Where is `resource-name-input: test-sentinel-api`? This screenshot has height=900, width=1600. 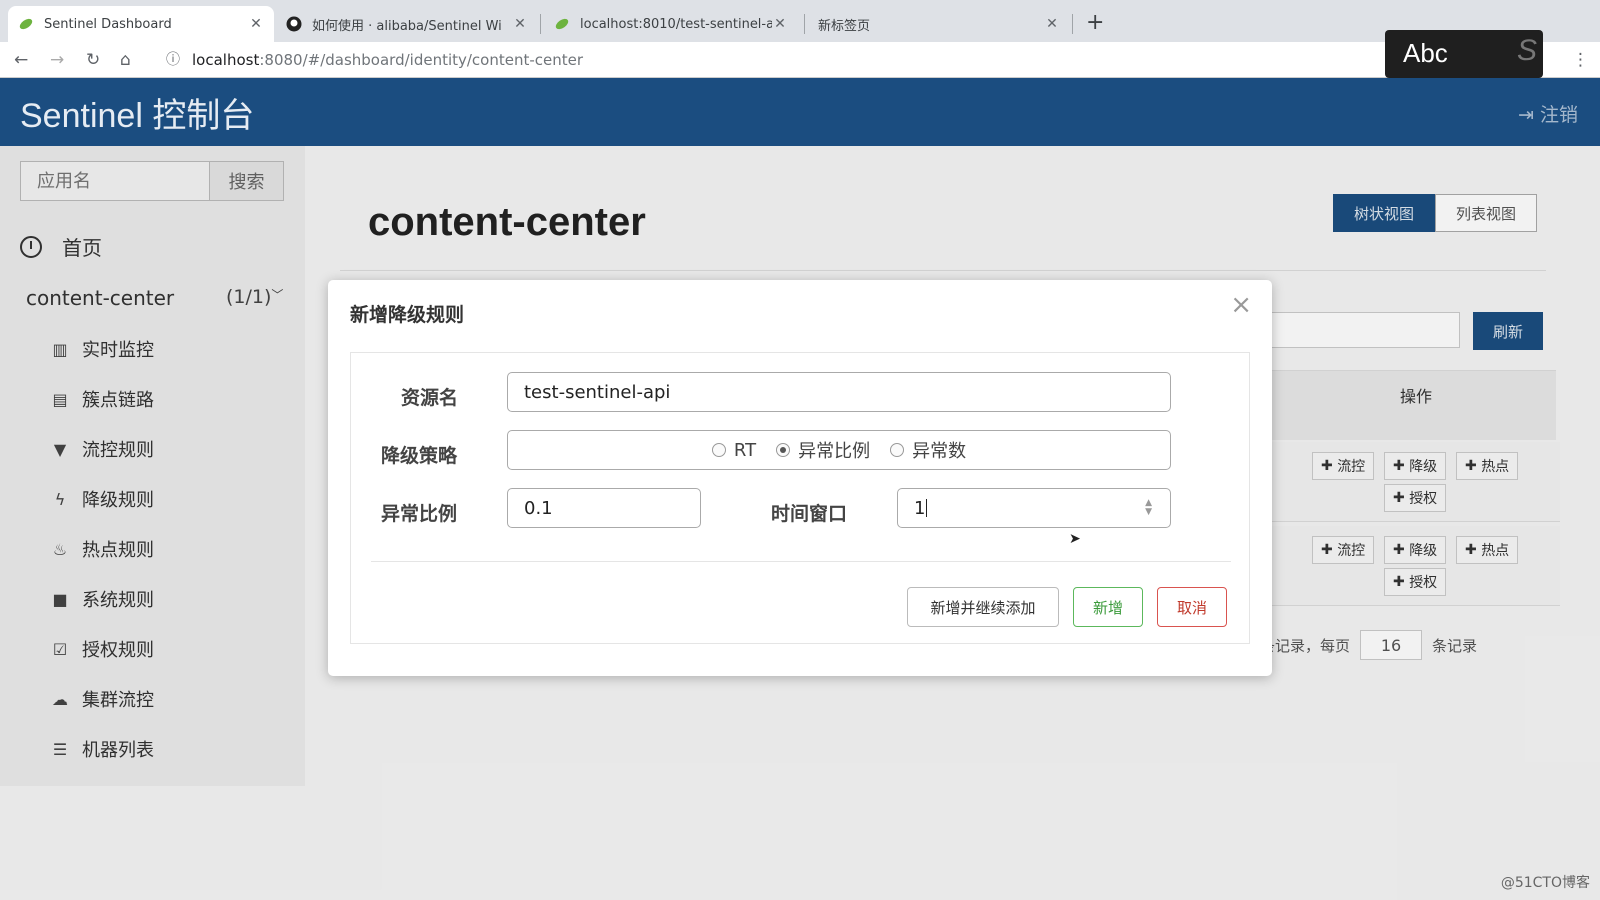 resource-name-input: test-sentinel-api is located at coordinates (839, 392).